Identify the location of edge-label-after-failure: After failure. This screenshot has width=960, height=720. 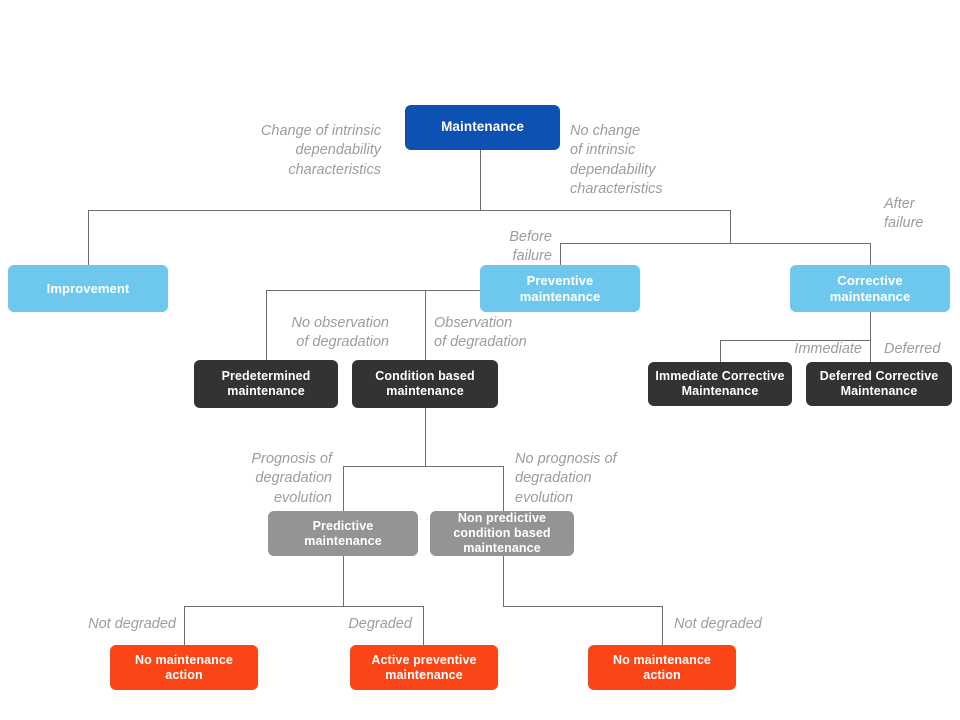
(904, 214).